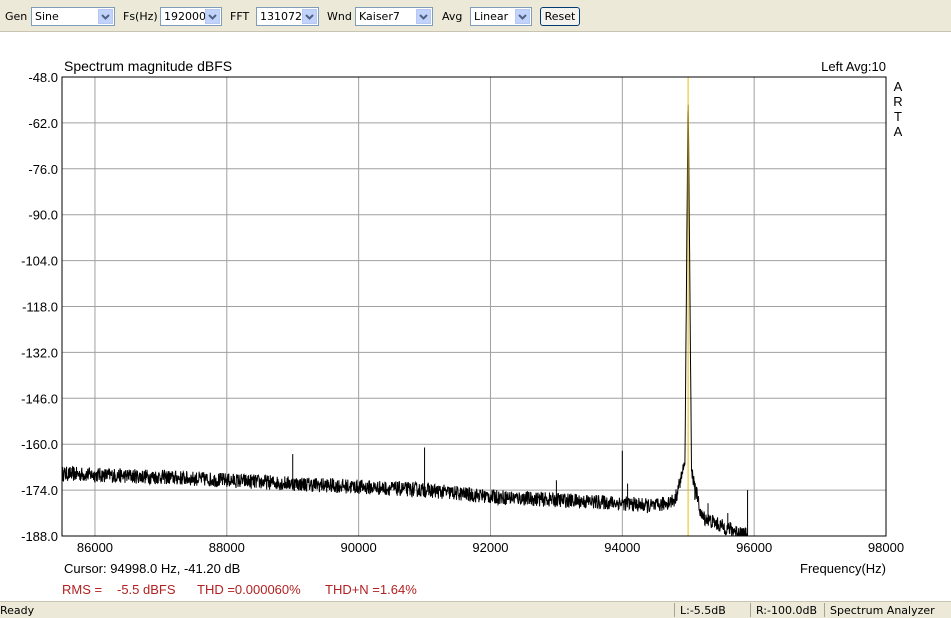 This screenshot has height=618, width=951. Describe the element at coordinates (16, 16) in the screenshot. I see `gen-label: Gen` at that location.